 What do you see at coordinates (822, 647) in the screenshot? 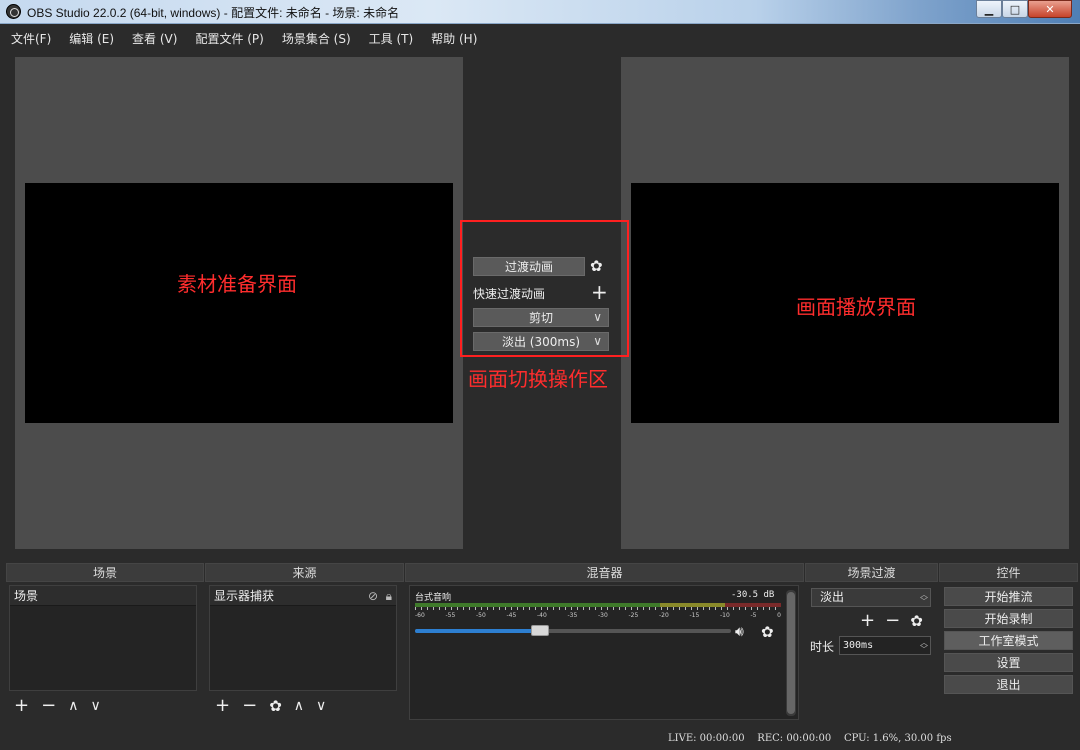
I see `duration-label: 时长` at bounding box center [822, 647].